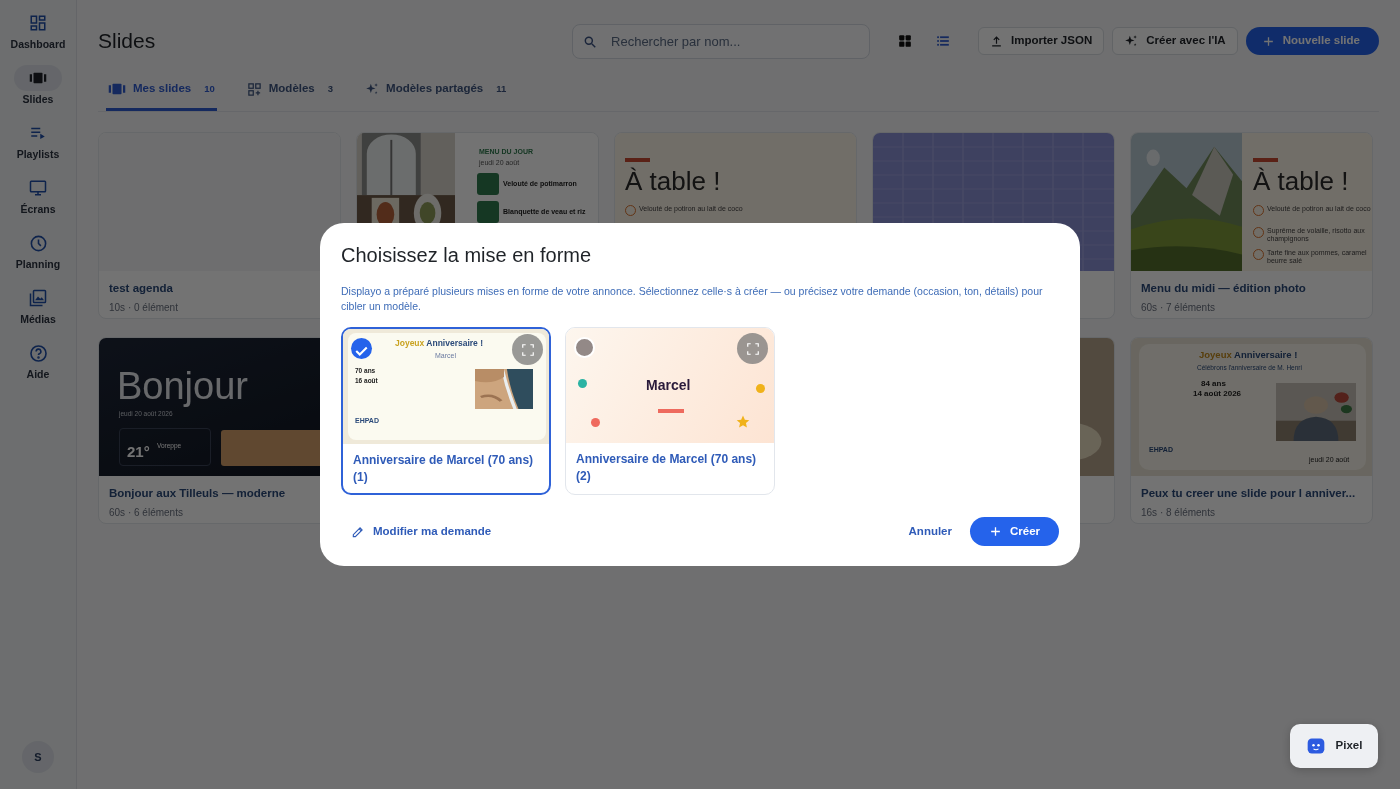  Describe the element at coordinates (1178, 513) in the screenshot. I see `slide-meta: 16s · 8 éléments` at that location.